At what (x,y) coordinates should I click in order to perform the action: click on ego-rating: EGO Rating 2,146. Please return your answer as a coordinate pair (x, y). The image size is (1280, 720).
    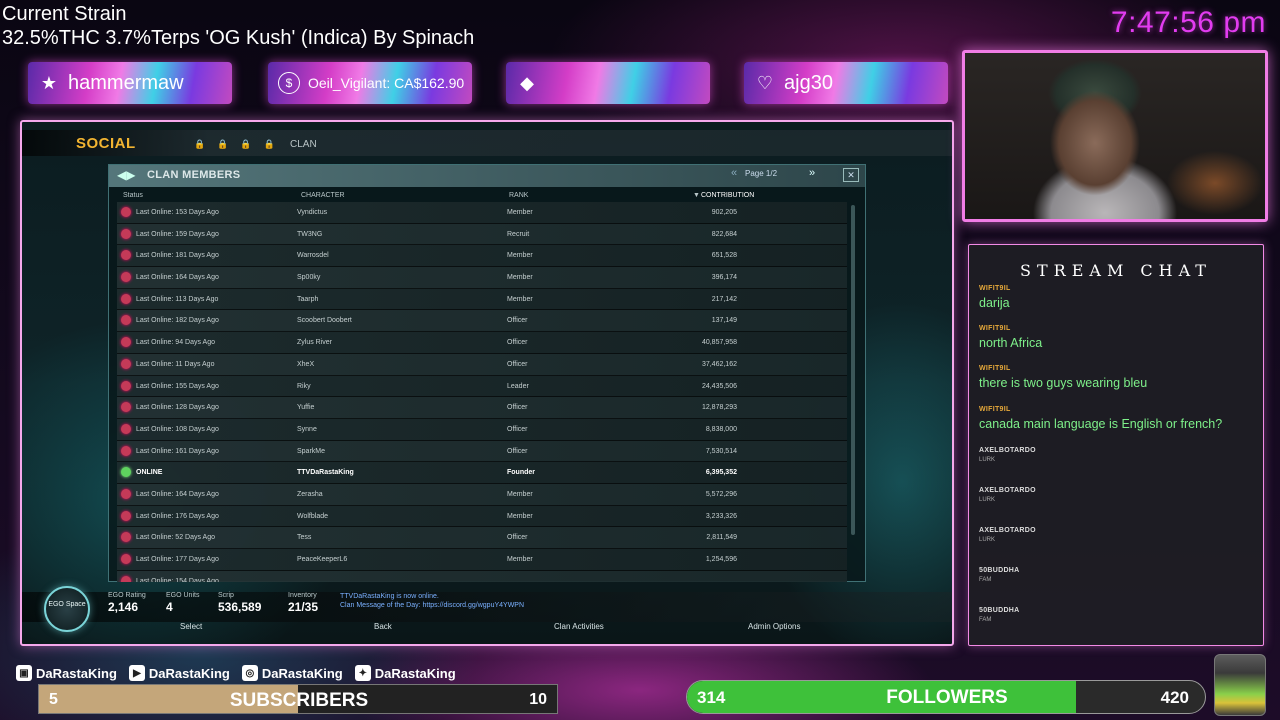
    Looking at the image, I should click on (127, 603).